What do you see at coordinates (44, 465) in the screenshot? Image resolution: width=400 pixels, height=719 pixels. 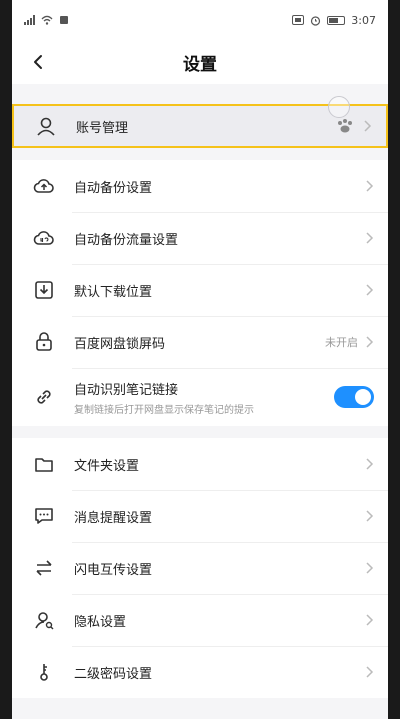 I see `folder-icon` at bounding box center [44, 465].